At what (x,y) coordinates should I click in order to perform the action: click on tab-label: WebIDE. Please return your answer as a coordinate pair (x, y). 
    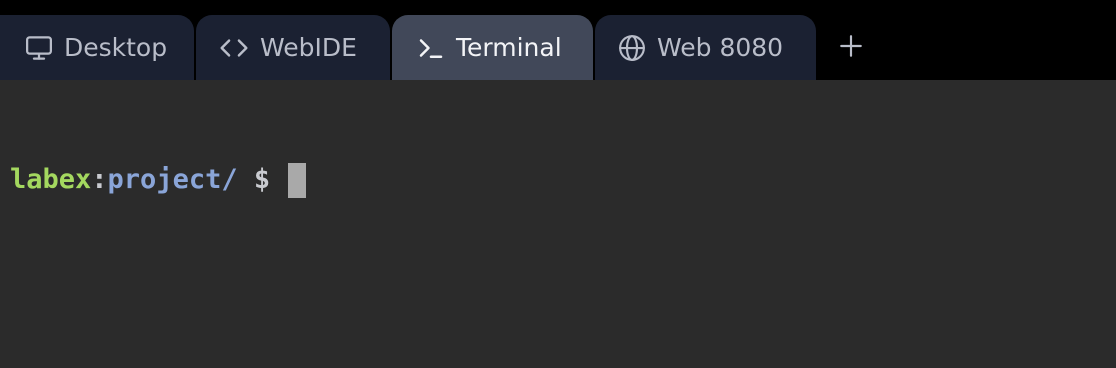
    Looking at the image, I should click on (308, 47).